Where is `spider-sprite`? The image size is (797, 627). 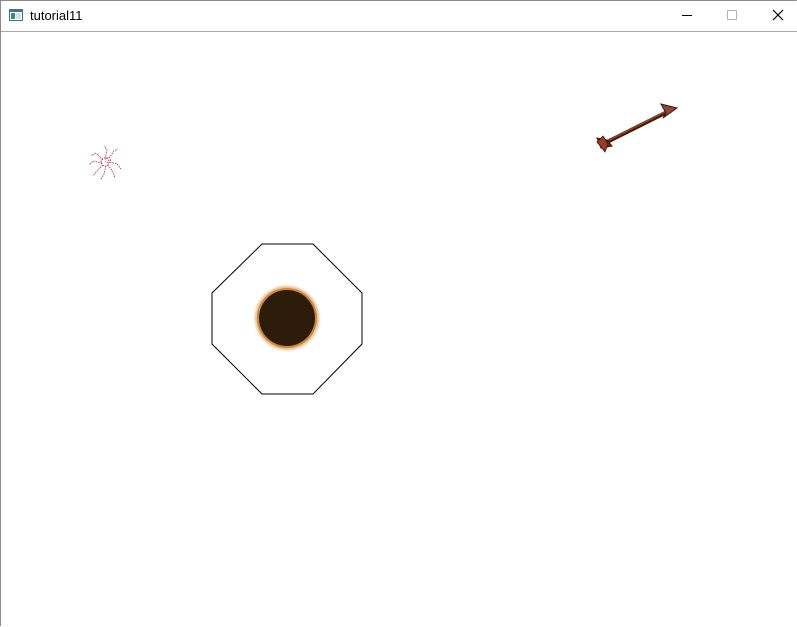
spider-sprite is located at coordinates (105, 162).